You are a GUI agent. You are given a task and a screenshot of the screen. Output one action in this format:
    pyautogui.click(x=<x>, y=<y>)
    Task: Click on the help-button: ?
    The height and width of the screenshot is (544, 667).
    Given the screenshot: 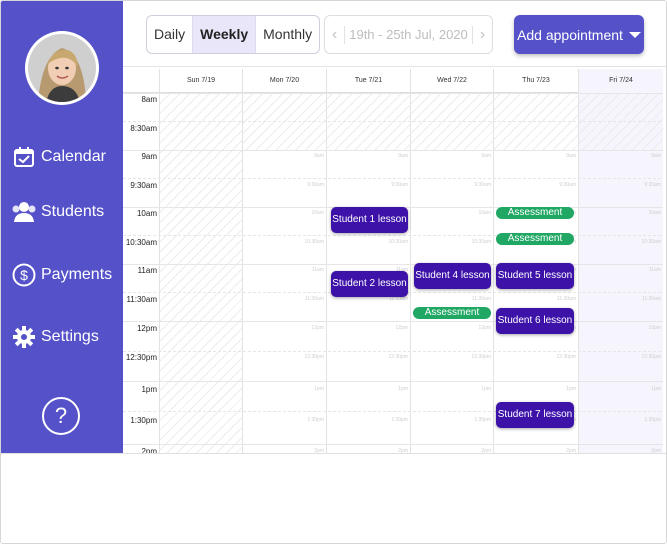 What is the action you would take?
    pyautogui.click(x=61, y=416)
    